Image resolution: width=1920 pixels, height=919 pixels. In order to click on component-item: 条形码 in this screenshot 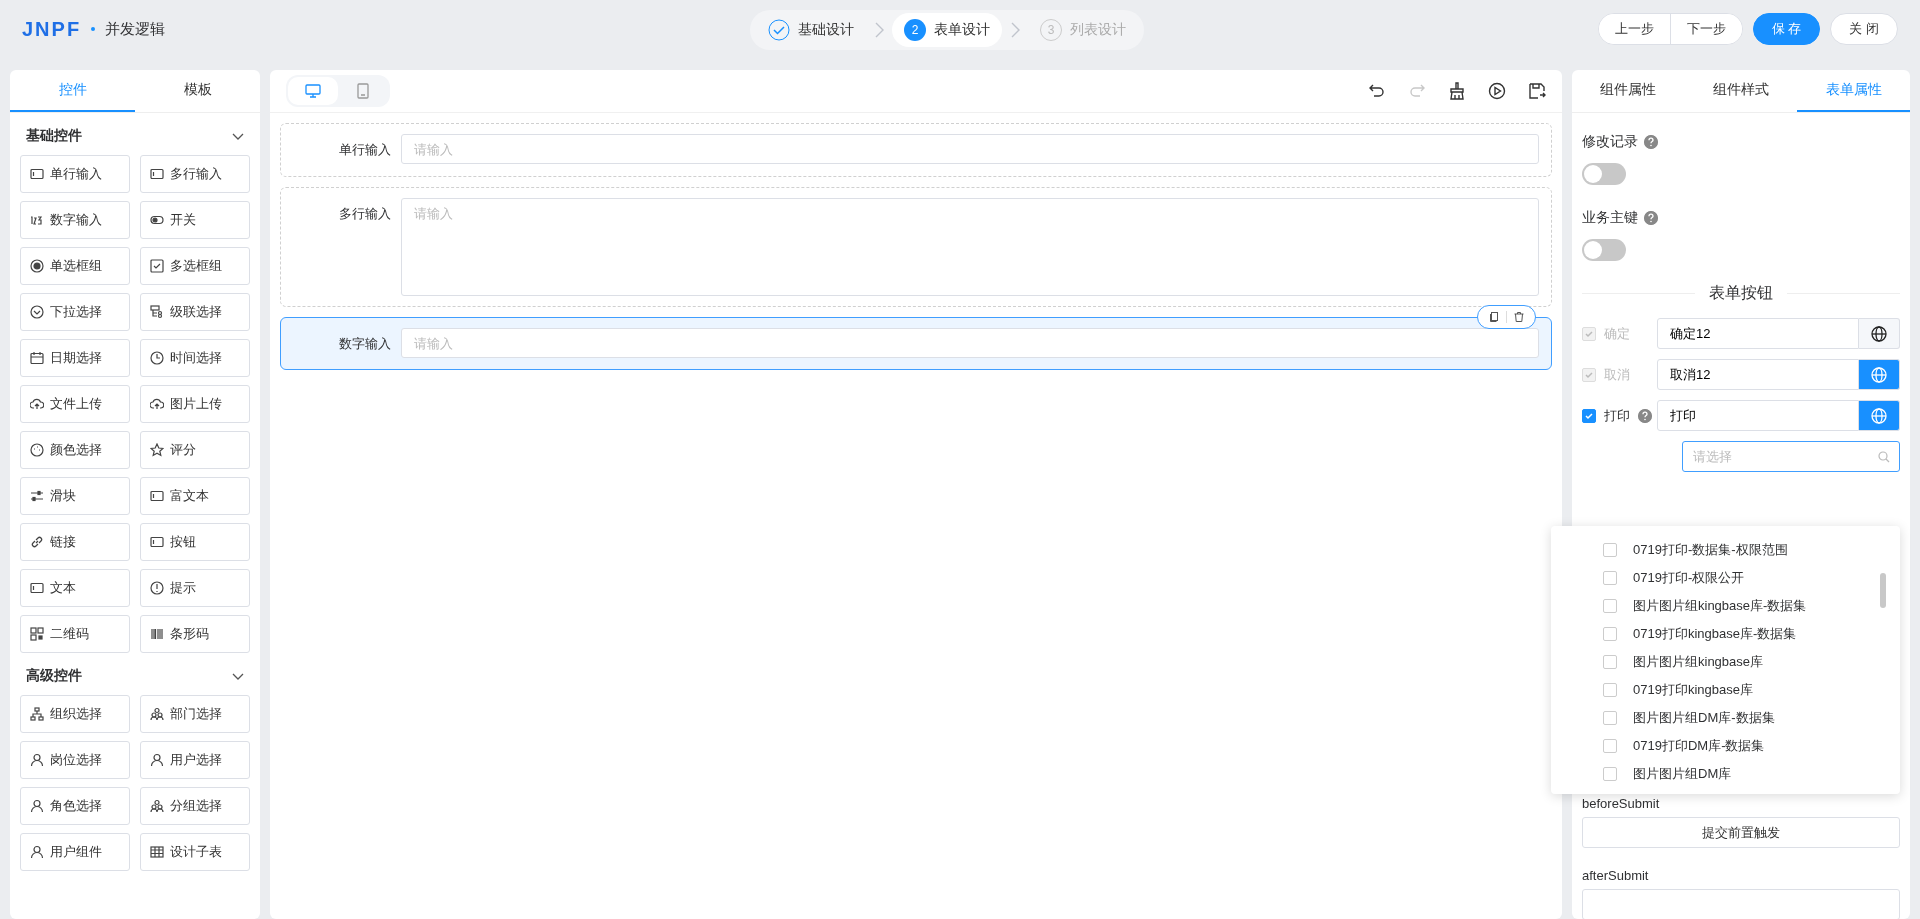, I will do `click(195, 634)`.